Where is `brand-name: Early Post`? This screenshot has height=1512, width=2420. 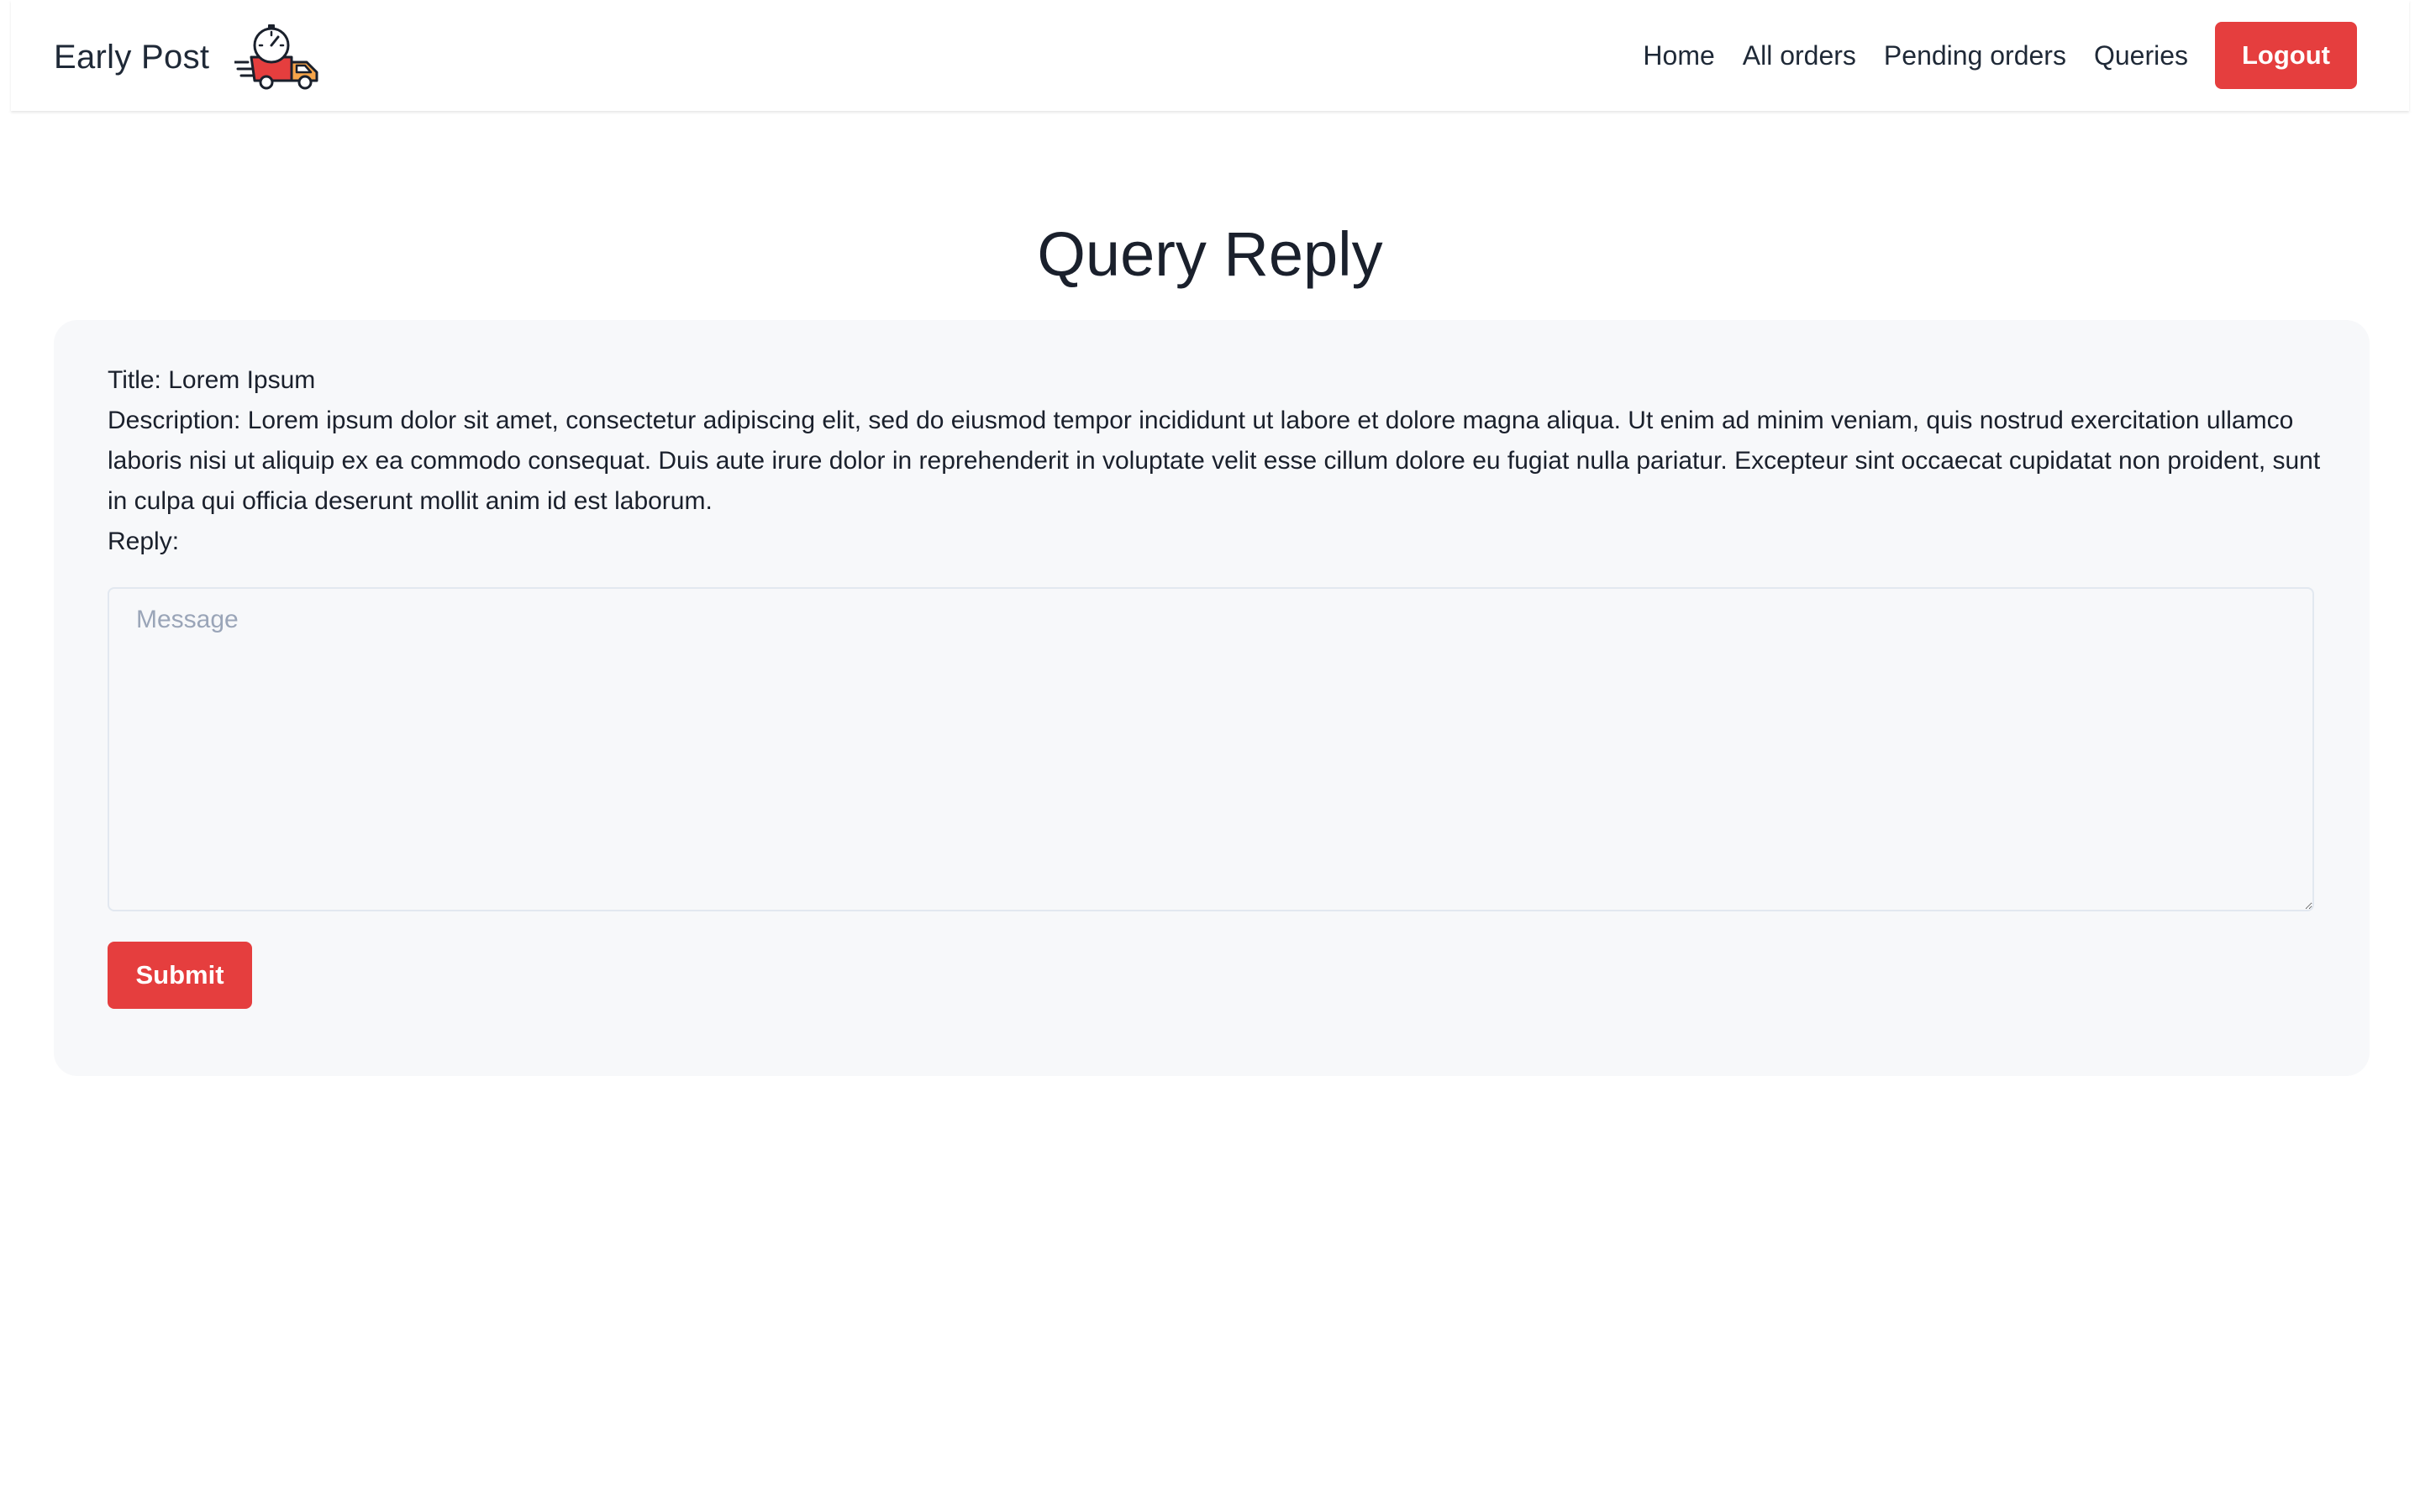 brand-name: Early Post is located at coordinates (132, 57).